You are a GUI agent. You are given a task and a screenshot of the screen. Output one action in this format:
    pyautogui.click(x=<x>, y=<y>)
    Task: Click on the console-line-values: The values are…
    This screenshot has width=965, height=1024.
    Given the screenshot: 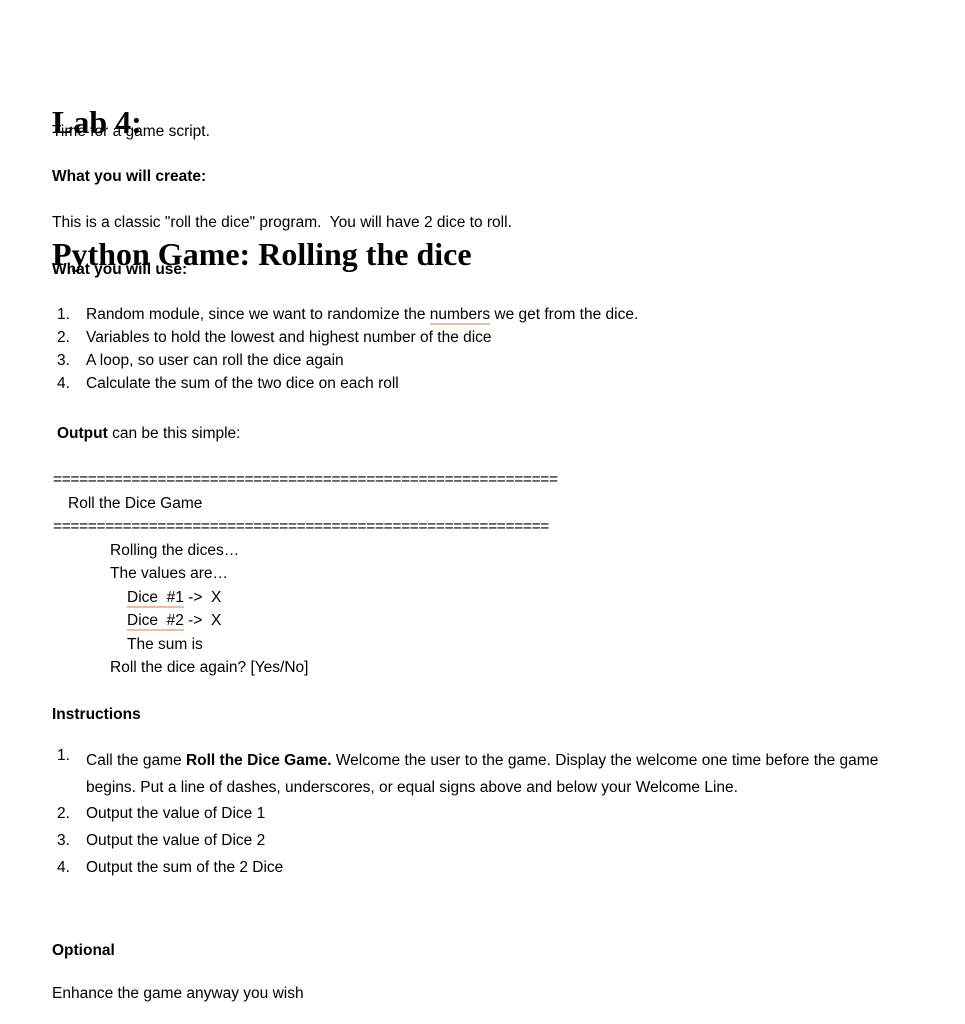 What is the action you would take?
    pyautogui.click(x=169, y=573)
    